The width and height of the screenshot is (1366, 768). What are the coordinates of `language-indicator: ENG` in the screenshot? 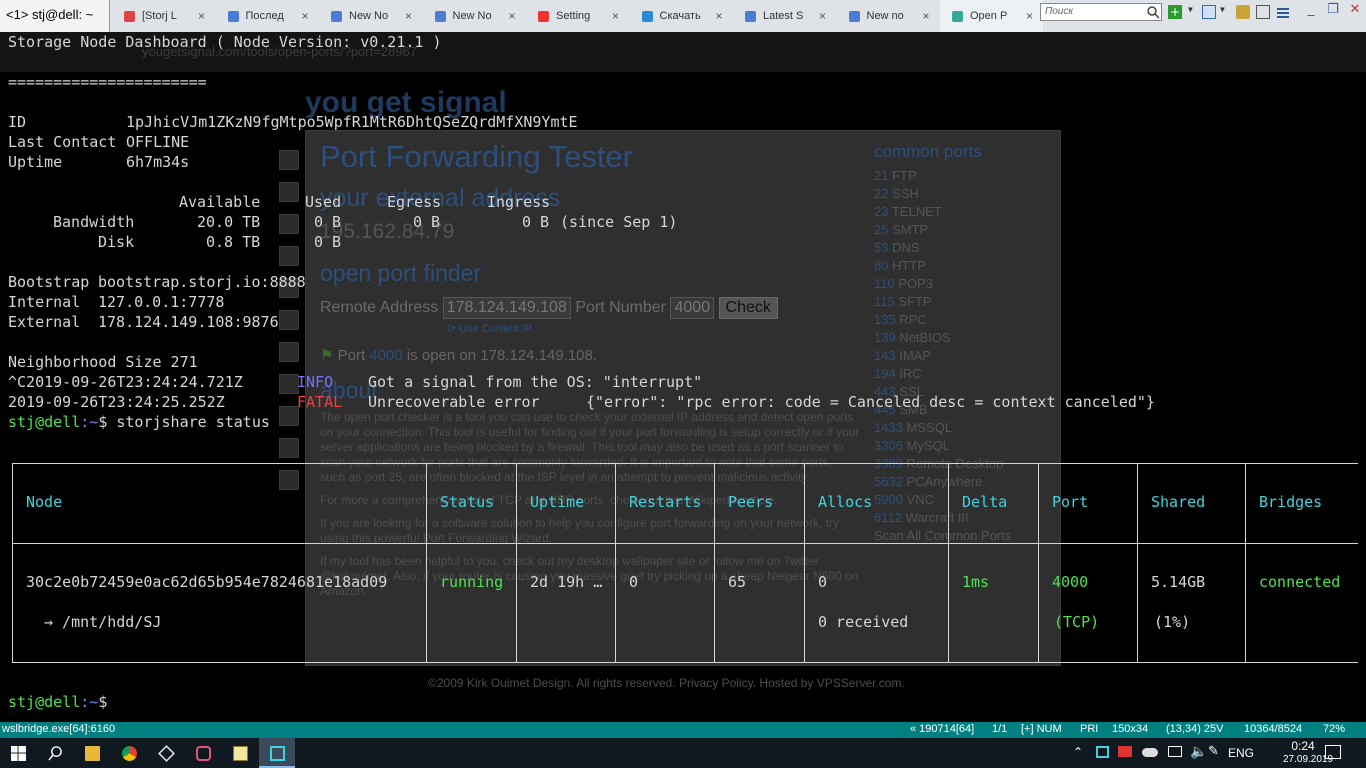 It's located at (1241, 753).